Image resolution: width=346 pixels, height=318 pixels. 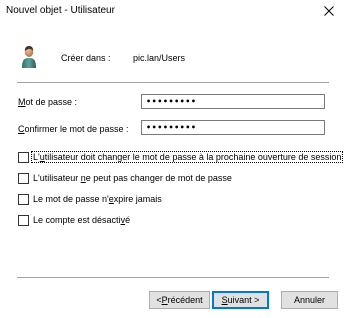 I want to click on container-path: pic.lan/Users, so click(x=159, y=58).